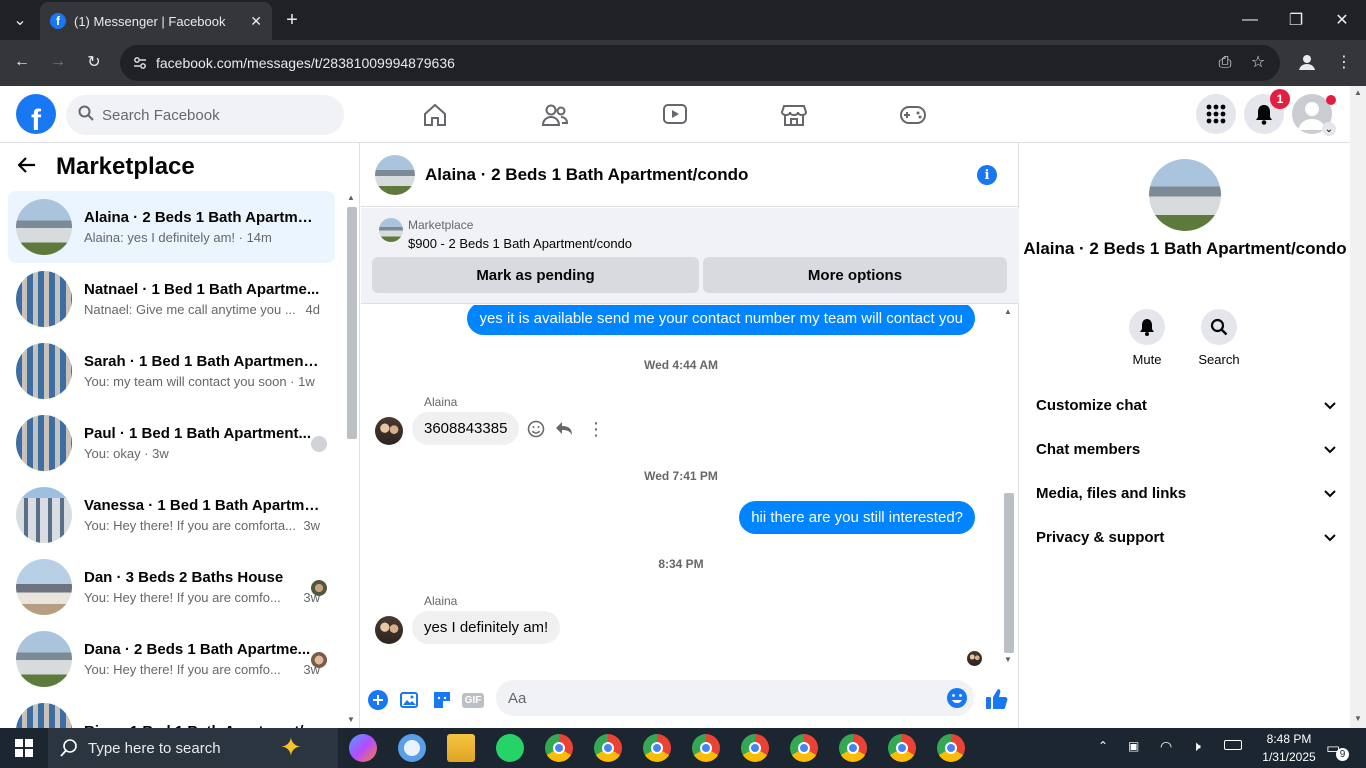 The width and height of the screenshot is (1366, 768). What do you see at coordinates (435, 115) in the screenshot?
I see `home-icon` at bounding box center [435, 115].